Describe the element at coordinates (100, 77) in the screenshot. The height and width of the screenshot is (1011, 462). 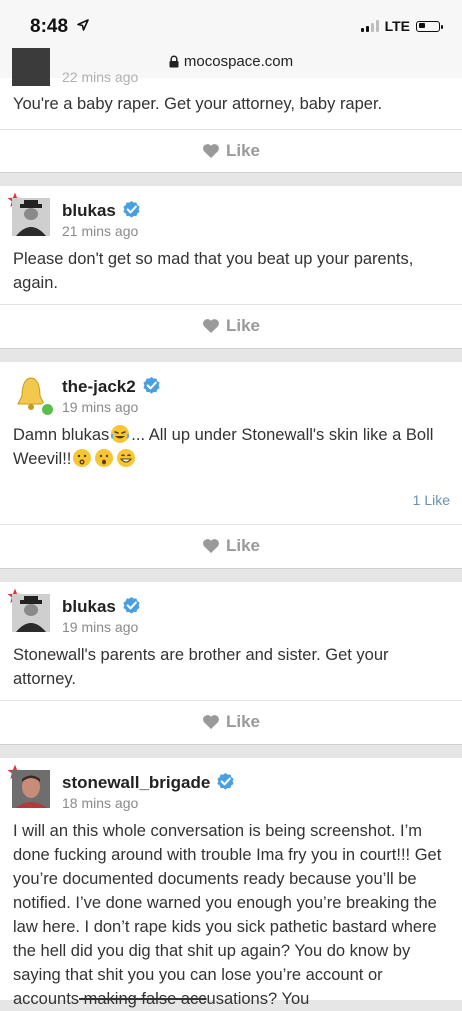
I see `timestamp: 22 mins ago` at that location.